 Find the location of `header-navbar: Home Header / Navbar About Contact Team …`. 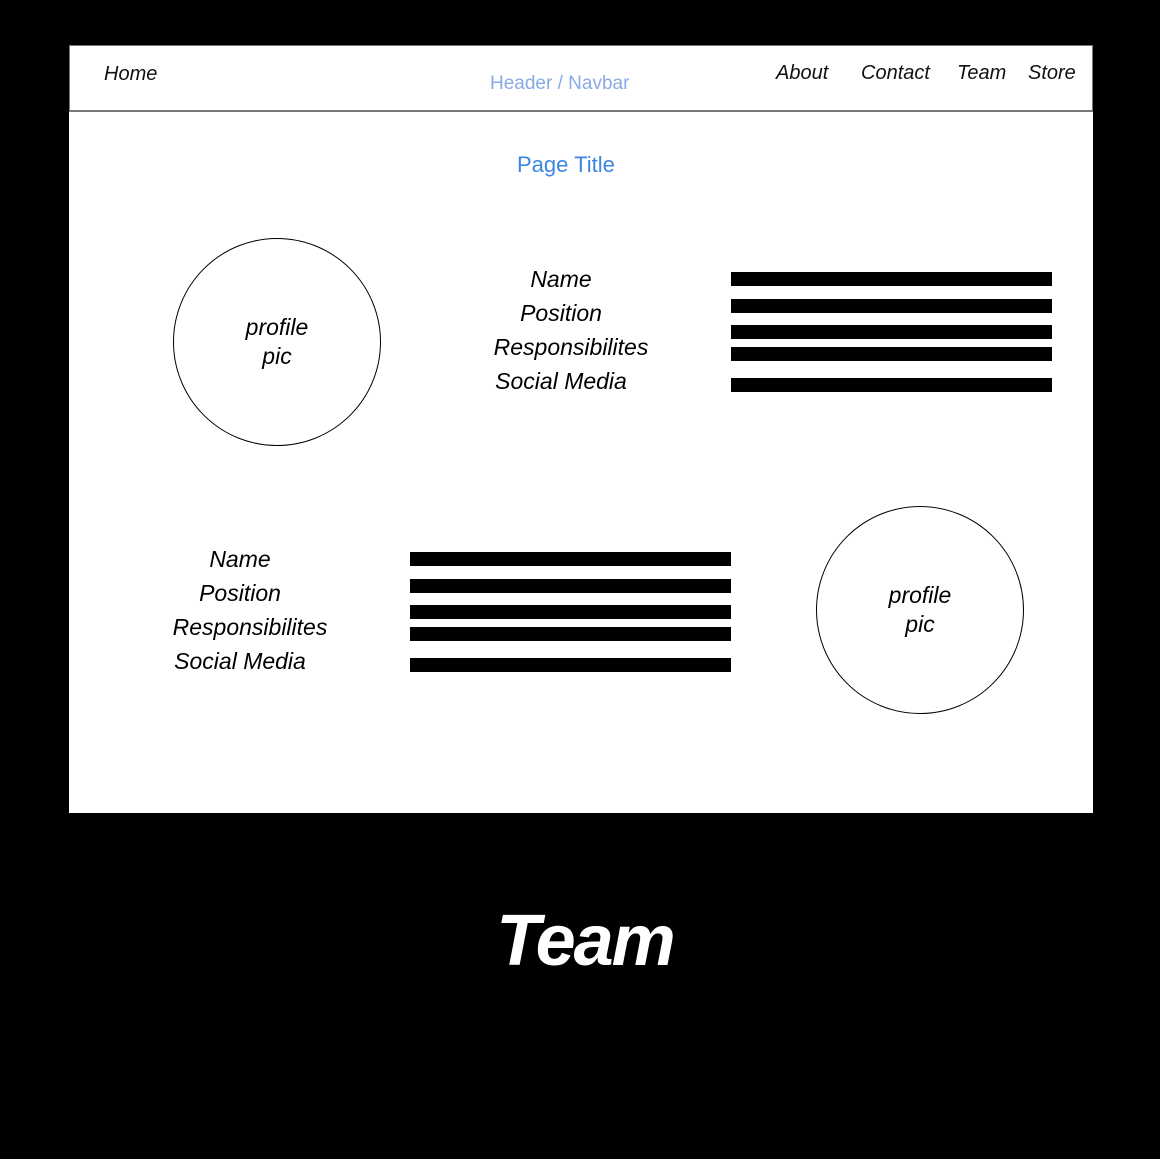

header-navbar: Home Header / Navbar About Contact Team … is located at coordinates (581, 78).